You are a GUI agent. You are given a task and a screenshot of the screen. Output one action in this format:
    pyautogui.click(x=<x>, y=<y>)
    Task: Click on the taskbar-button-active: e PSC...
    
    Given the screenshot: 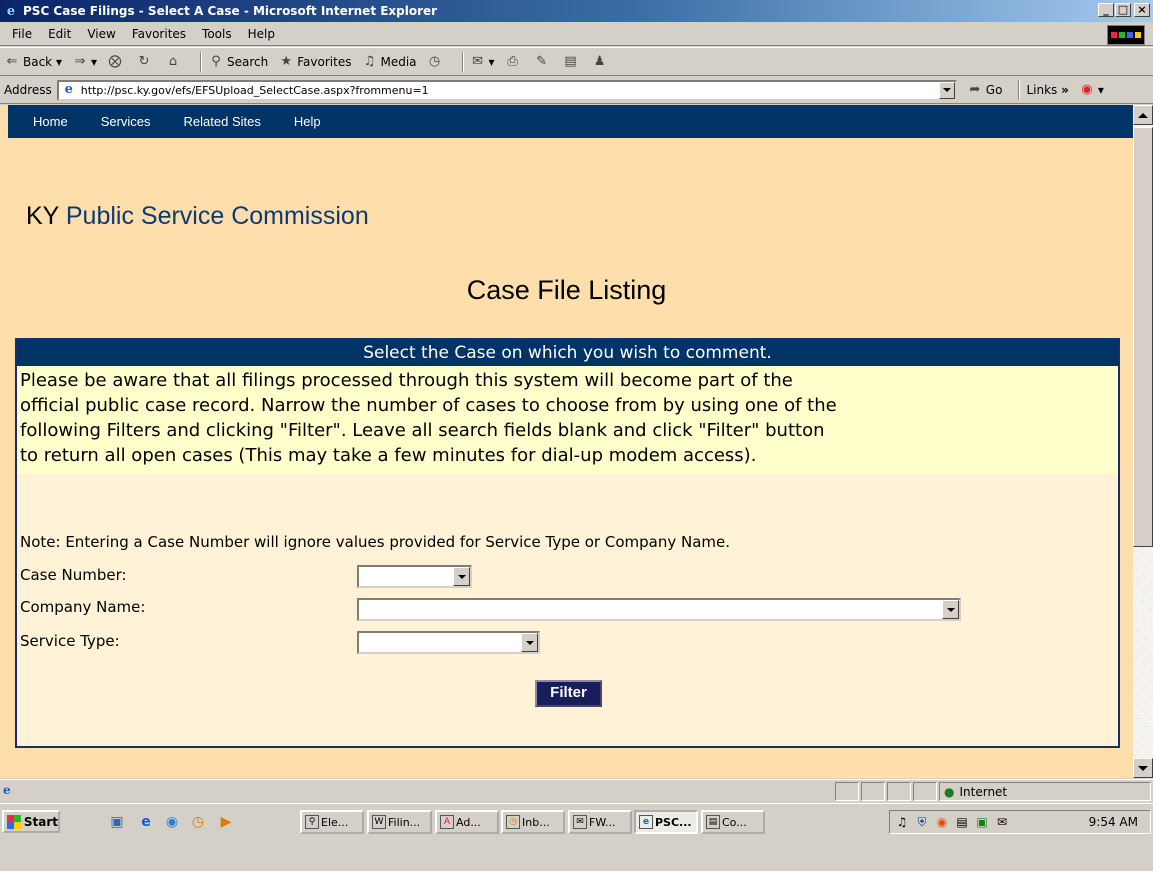 What is the action you would take?
    pyautogui.click(x=666, y=822)
    